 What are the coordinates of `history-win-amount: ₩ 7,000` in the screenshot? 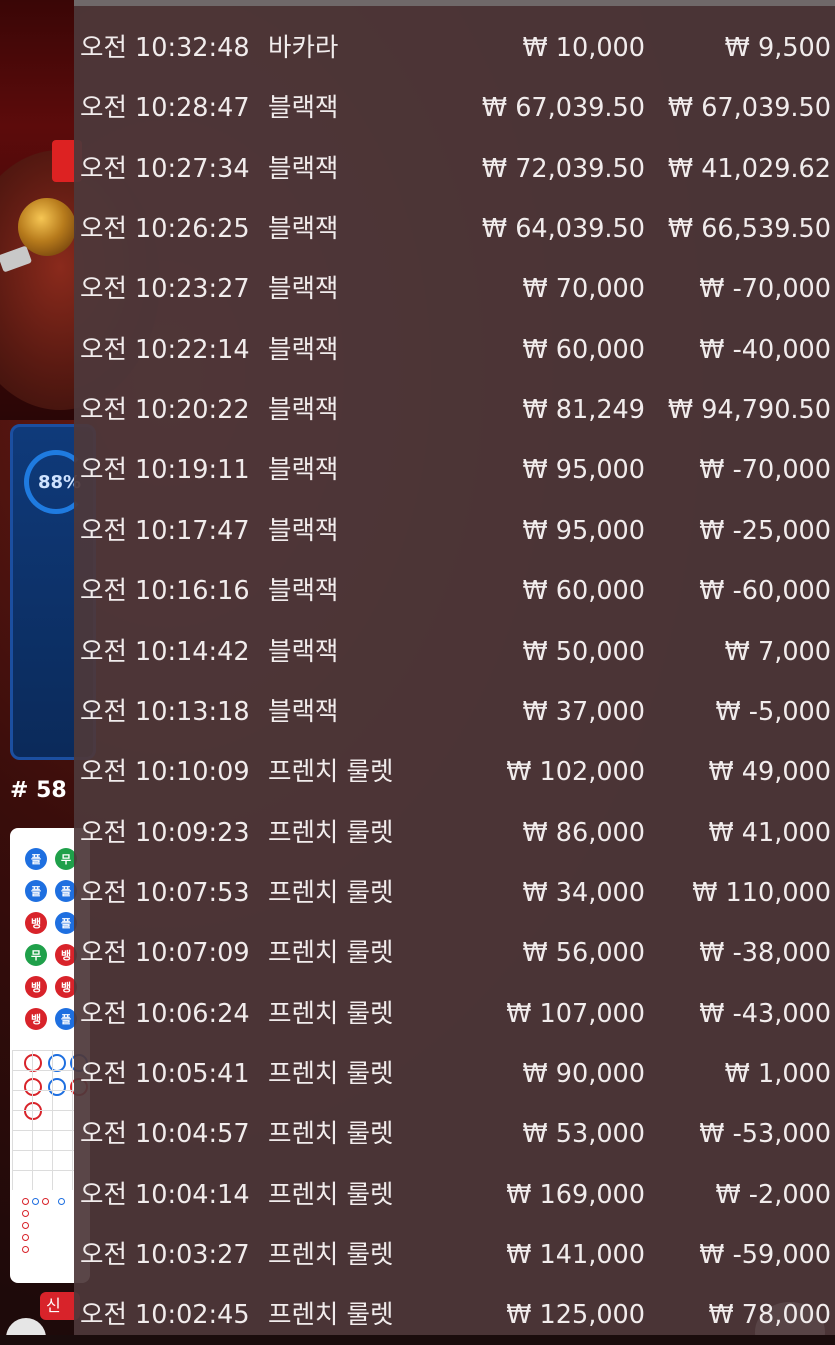 It's located at (777, 651).